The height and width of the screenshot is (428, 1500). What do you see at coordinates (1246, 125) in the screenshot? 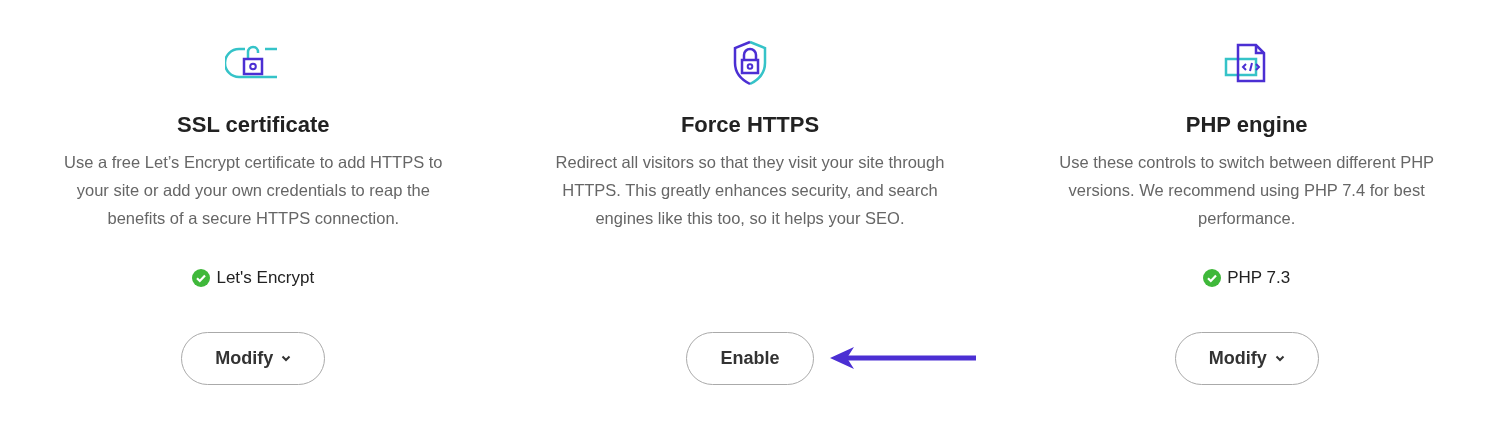
I see `feature-title: PHP engine` at bounding box center [1246, 125].